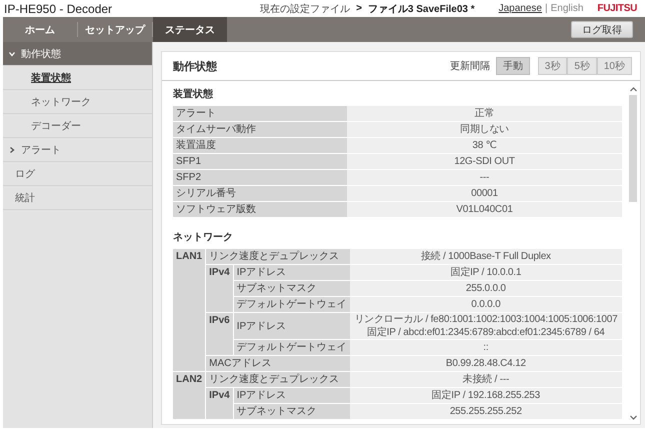 This screenshot has width=645, height=443. I want to click on chevron-right-icon, so click(12, 149).